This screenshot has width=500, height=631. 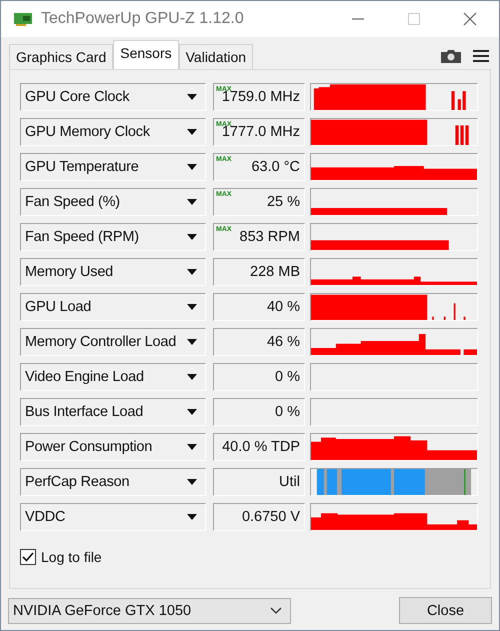 I want to click on sensor-dropdown: GPU Temperature, so click(x=113, y=167).